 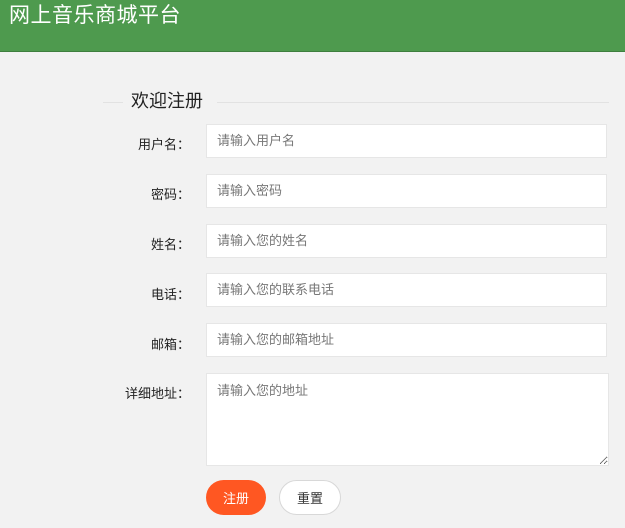 What do you see at coordinates (310, 497) in the screenshot?
I see `reset-button: 重置` at bounding box center [310, 497].